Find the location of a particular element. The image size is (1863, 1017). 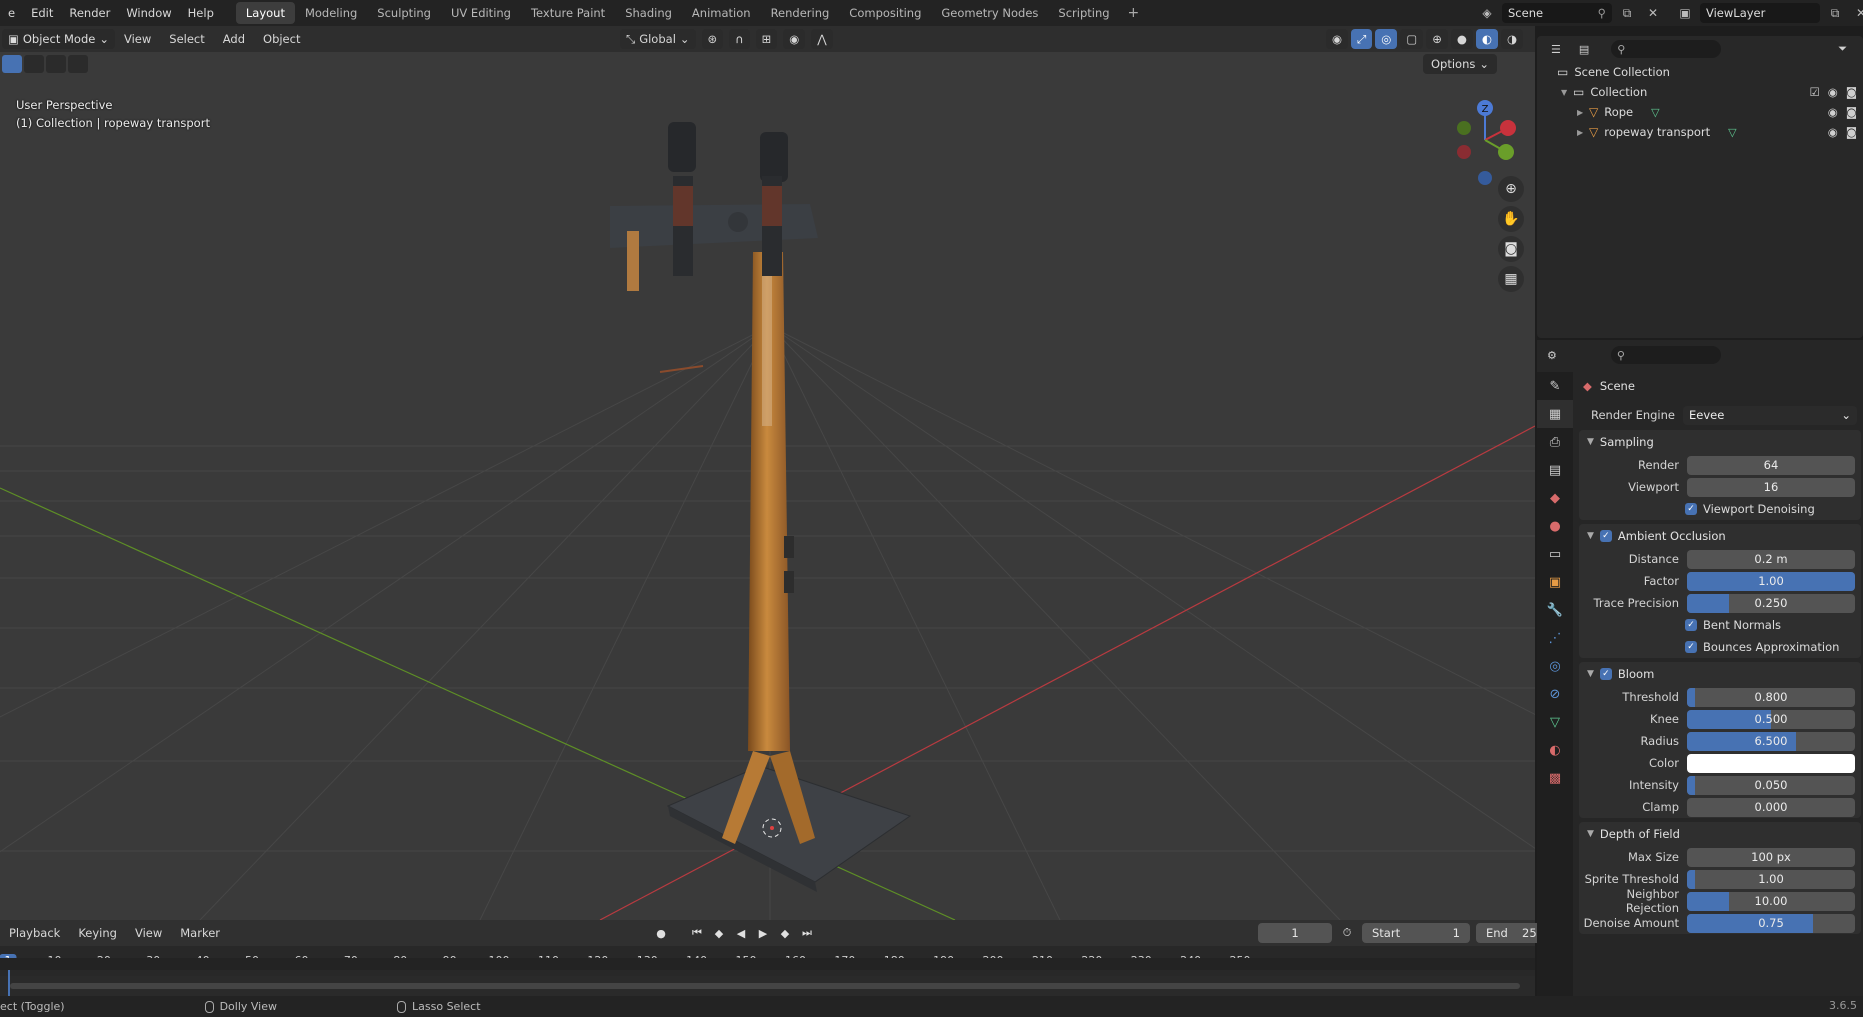

tab-animation: Animation is located at coordinates (721, 13).